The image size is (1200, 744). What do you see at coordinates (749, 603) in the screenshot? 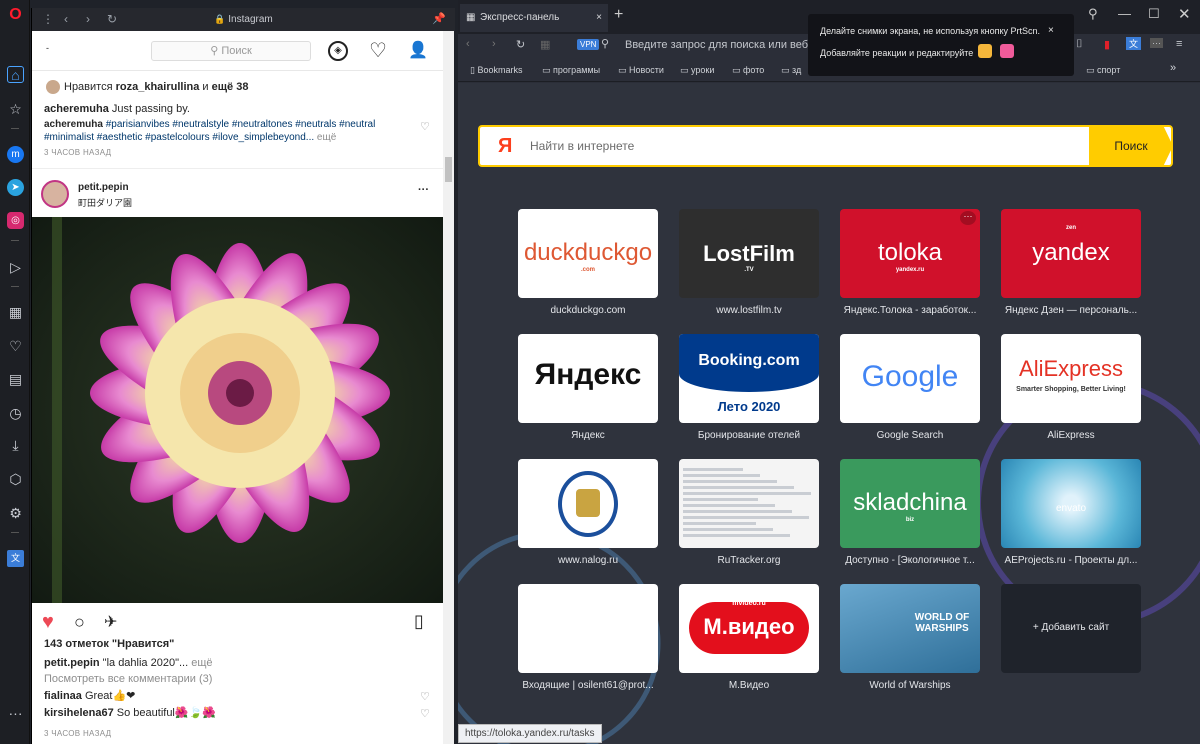
I see `tile-sub-text: mvideo.ru` at bounding box center [749, 603].